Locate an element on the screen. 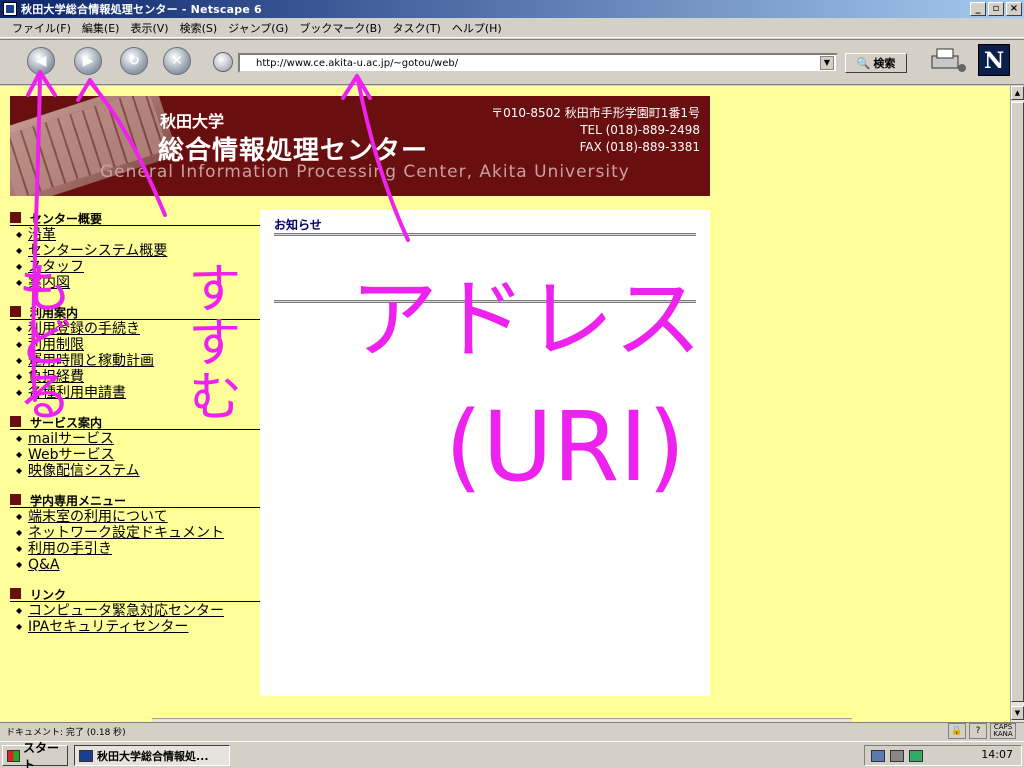 This screenshot has width=1024, height=768. maximize-button: ▫ is located at coordinates (996, 9).